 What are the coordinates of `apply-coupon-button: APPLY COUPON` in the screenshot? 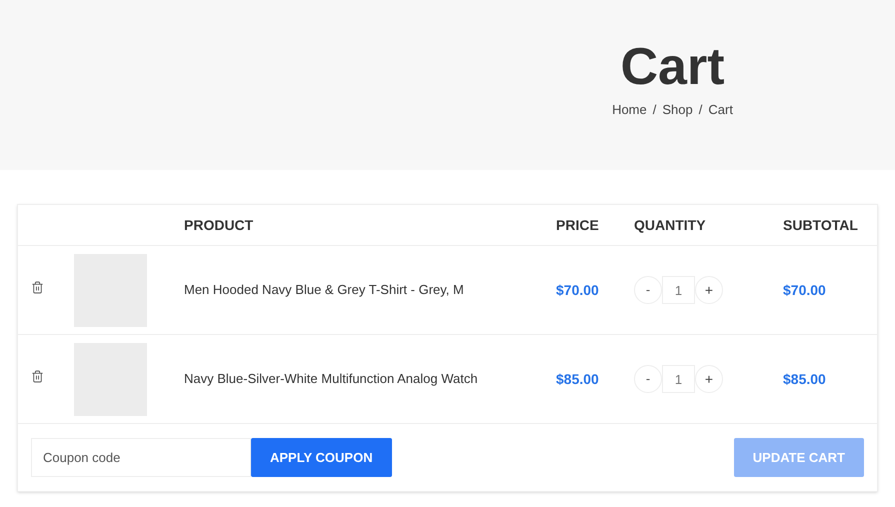 It's located at (321, 457).